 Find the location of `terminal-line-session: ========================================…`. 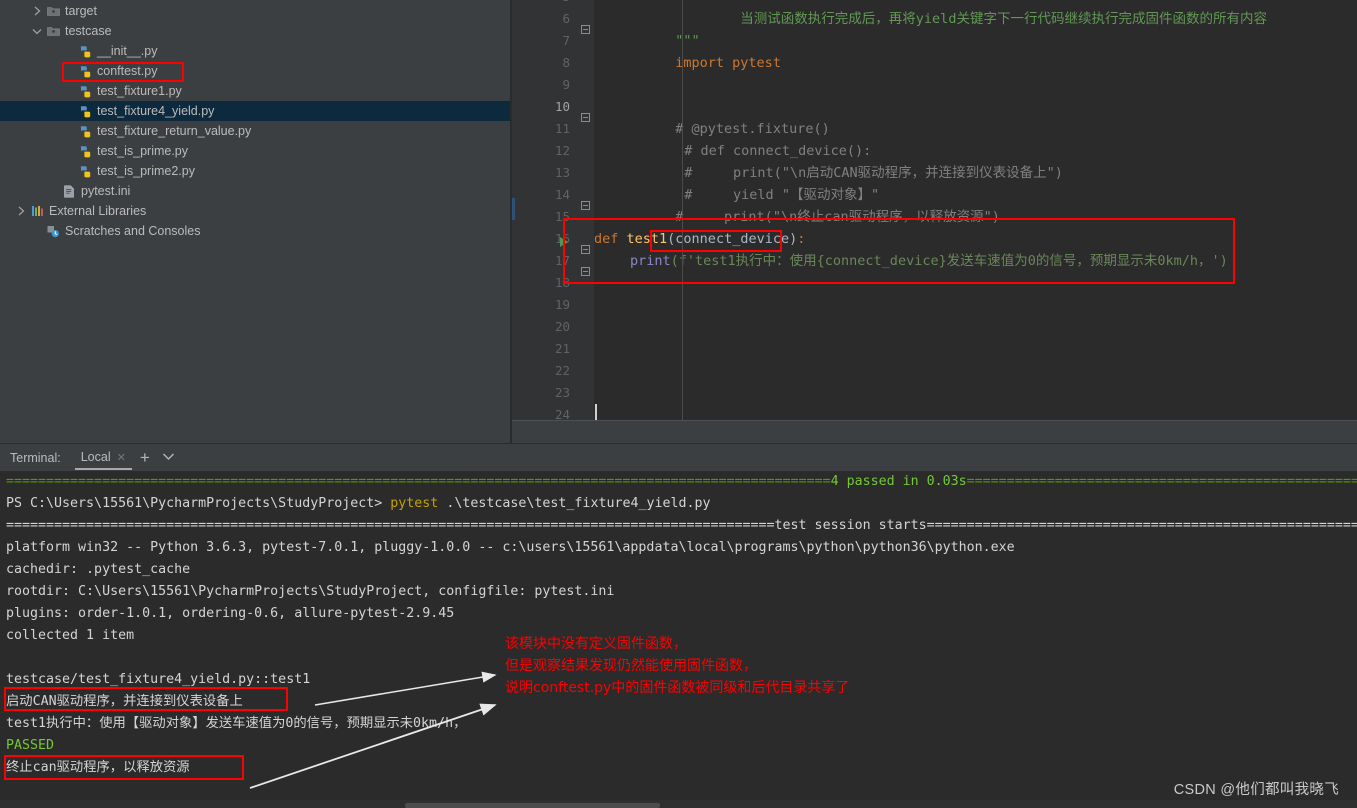

terminal-line-session: ========================================… is located at coordinates (678, 526).